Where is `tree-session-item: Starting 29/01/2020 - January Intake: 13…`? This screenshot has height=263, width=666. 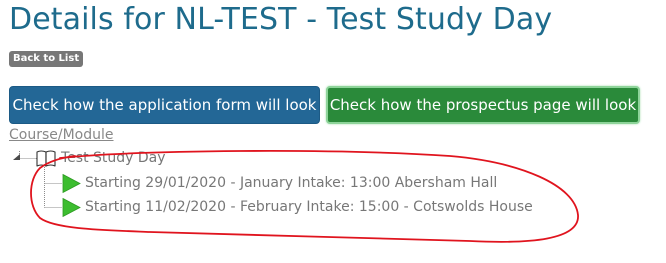
tree-session-item: Starting 29/01/2020 - January Intake: 13… is located at coordinates (291, 183).